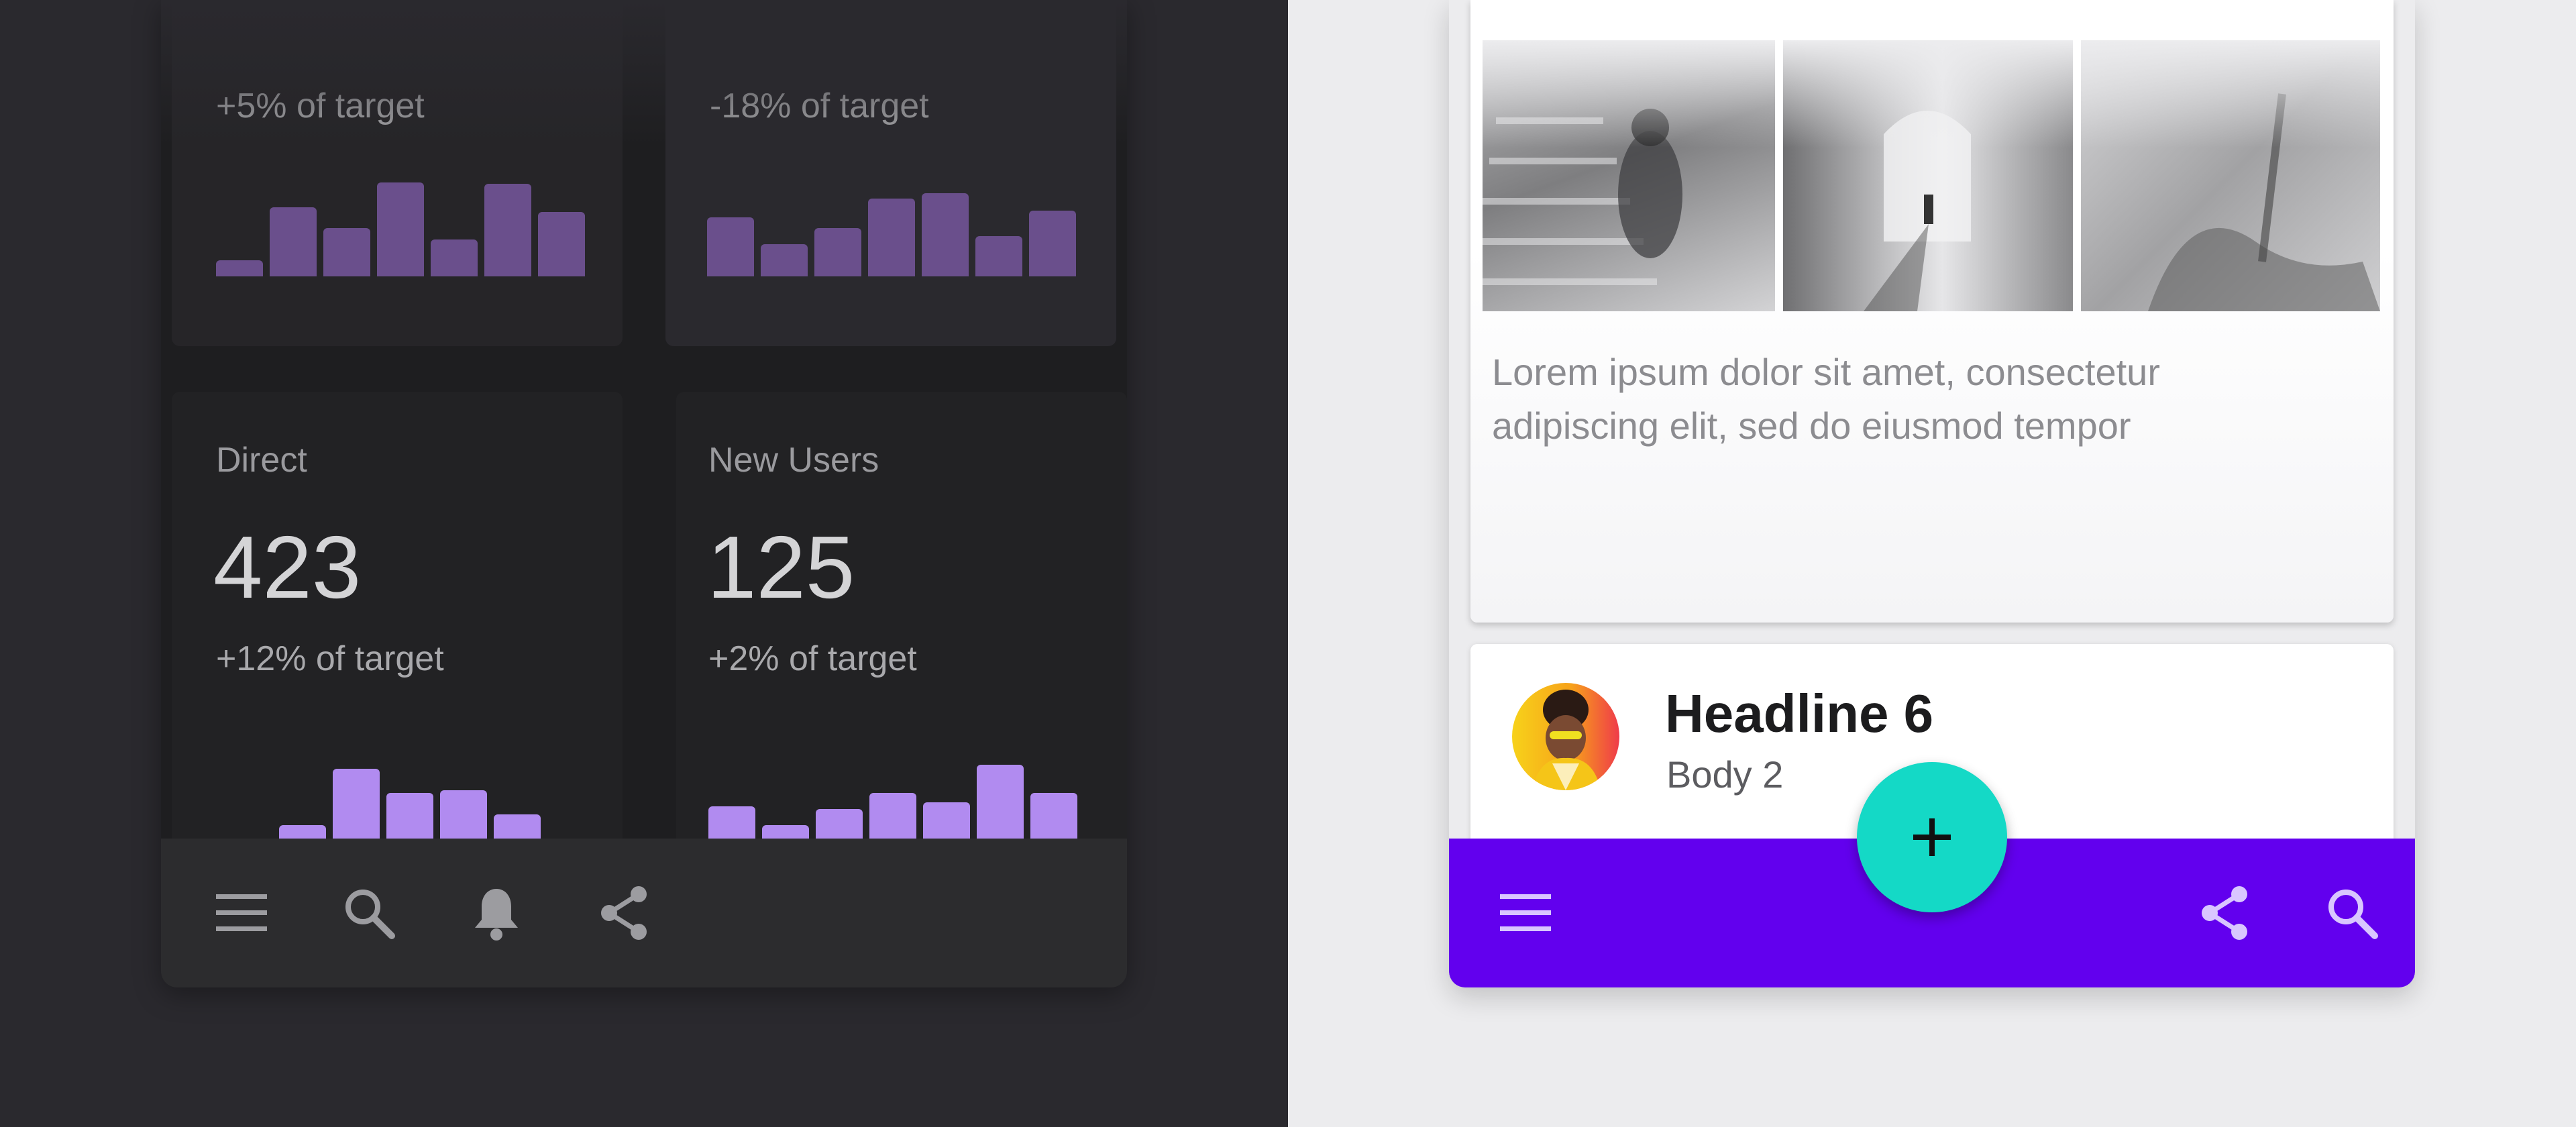 The height and width of the screenshot is (1127, 2576). What do you see at coordinates (330, 658) in the screenshot?
I see `stat-card-subtitle: +12% of target` at bounding box center [330, 658].